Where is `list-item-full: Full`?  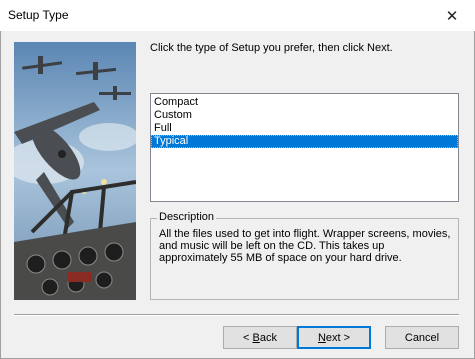
list-item-full: Full is located at coordinates (304, 128).